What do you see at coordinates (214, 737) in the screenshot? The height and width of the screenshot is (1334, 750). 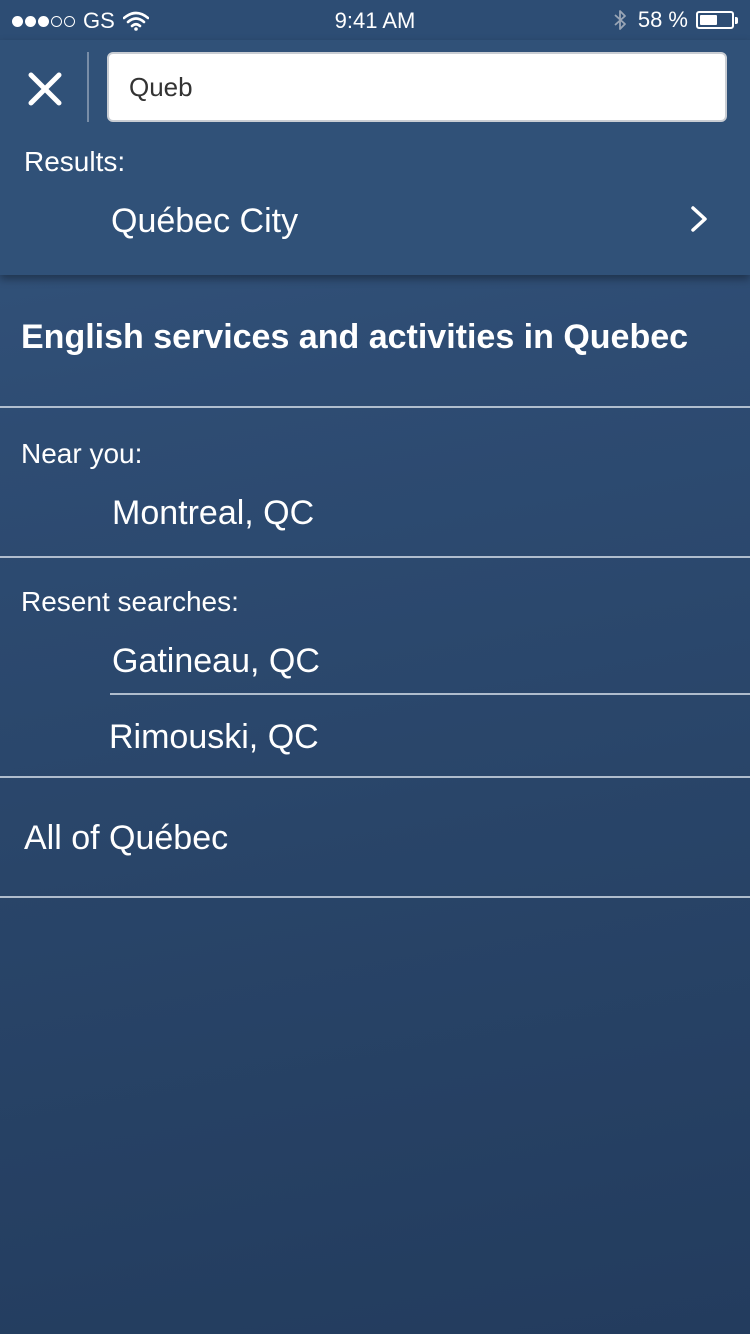 I see `recent-search-item: Rimouski, QC` at bounding box center [214, 737].